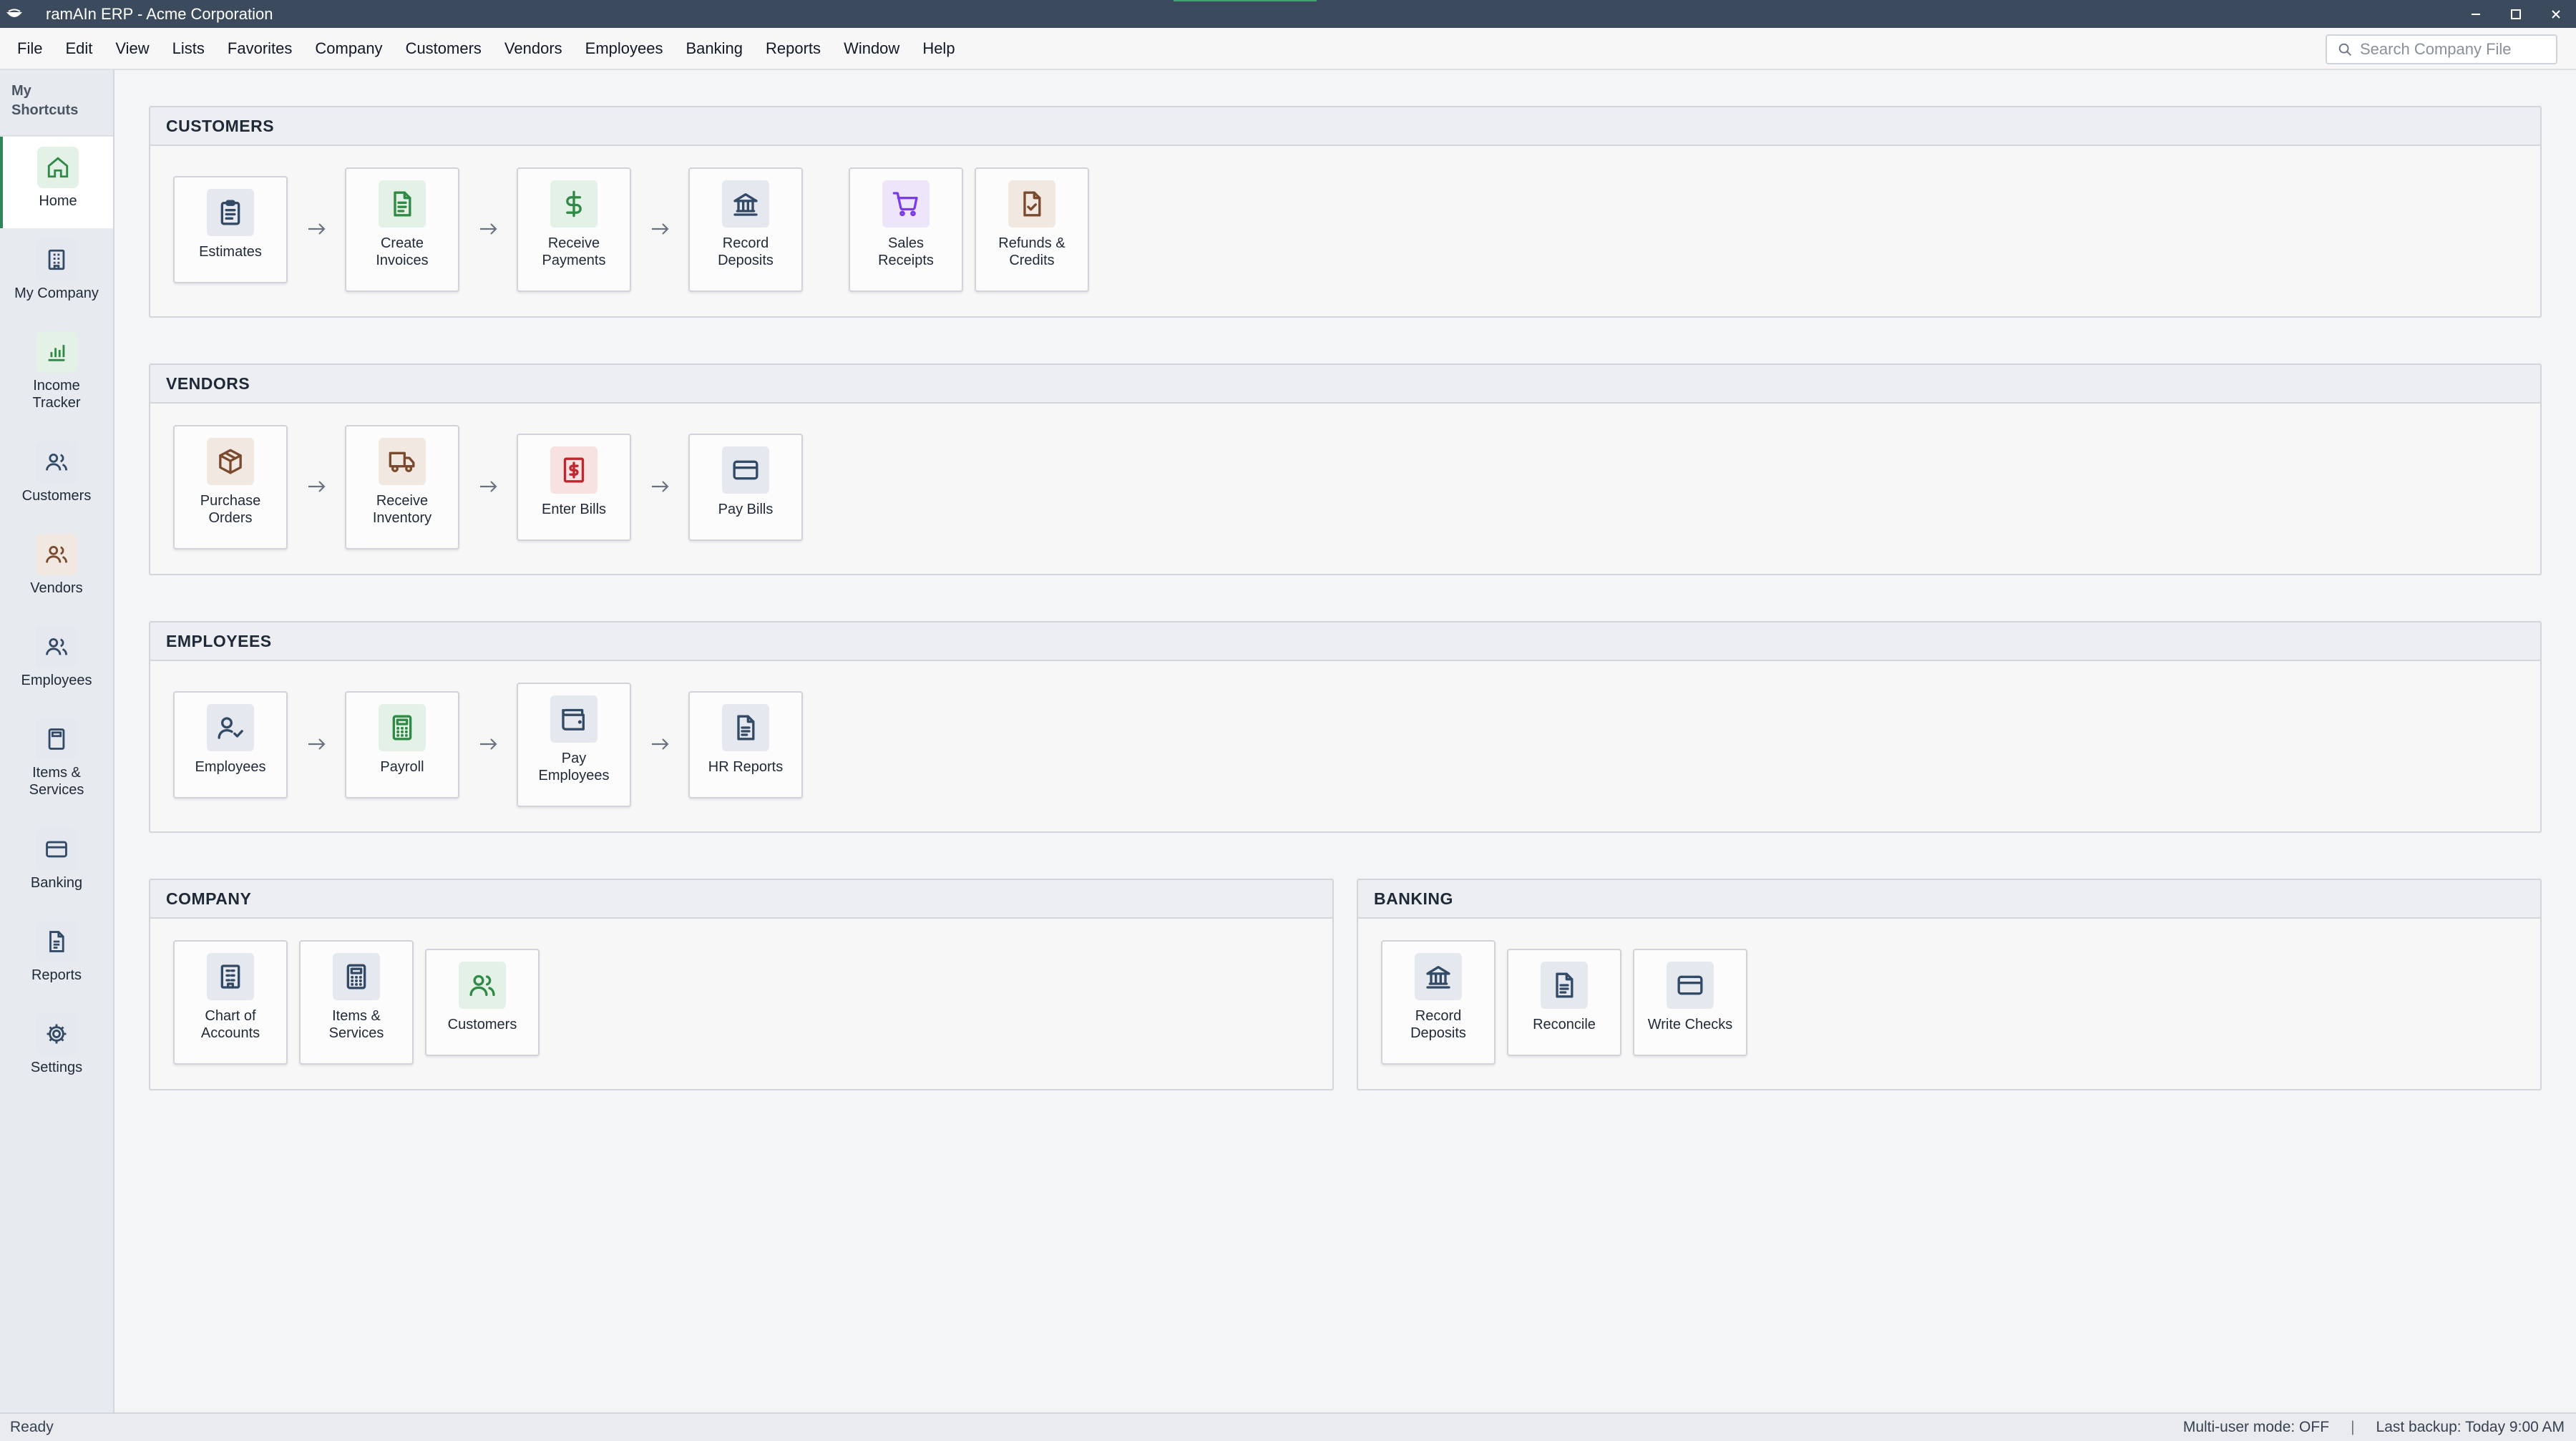 This screenshot has height=1441, width=2576. I want to click on title-accent-line, so click(1245, 0).